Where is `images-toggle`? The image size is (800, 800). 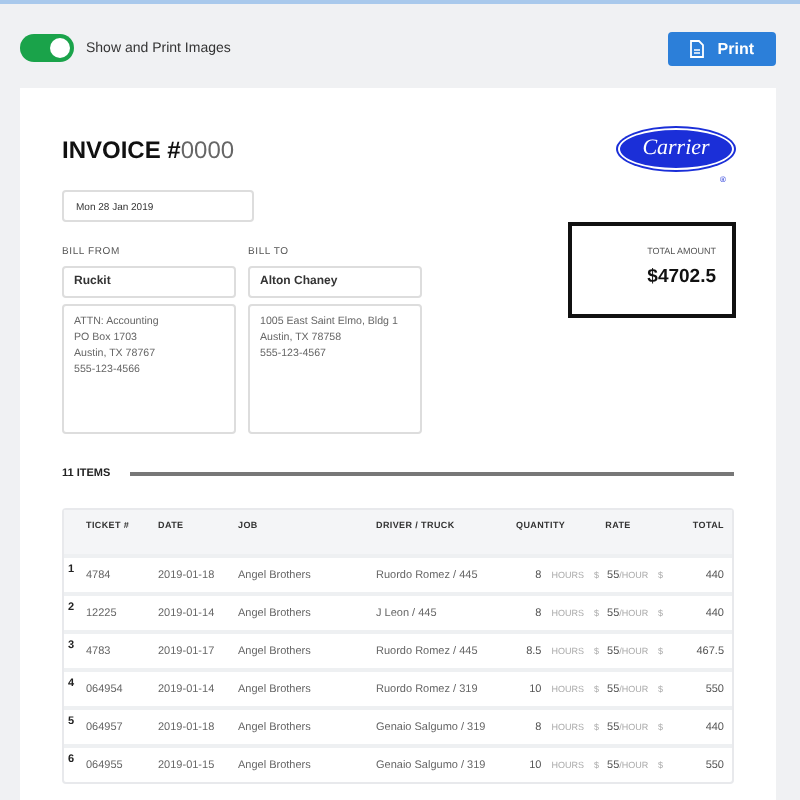 images-toggle is located at coordinates (47, 48).